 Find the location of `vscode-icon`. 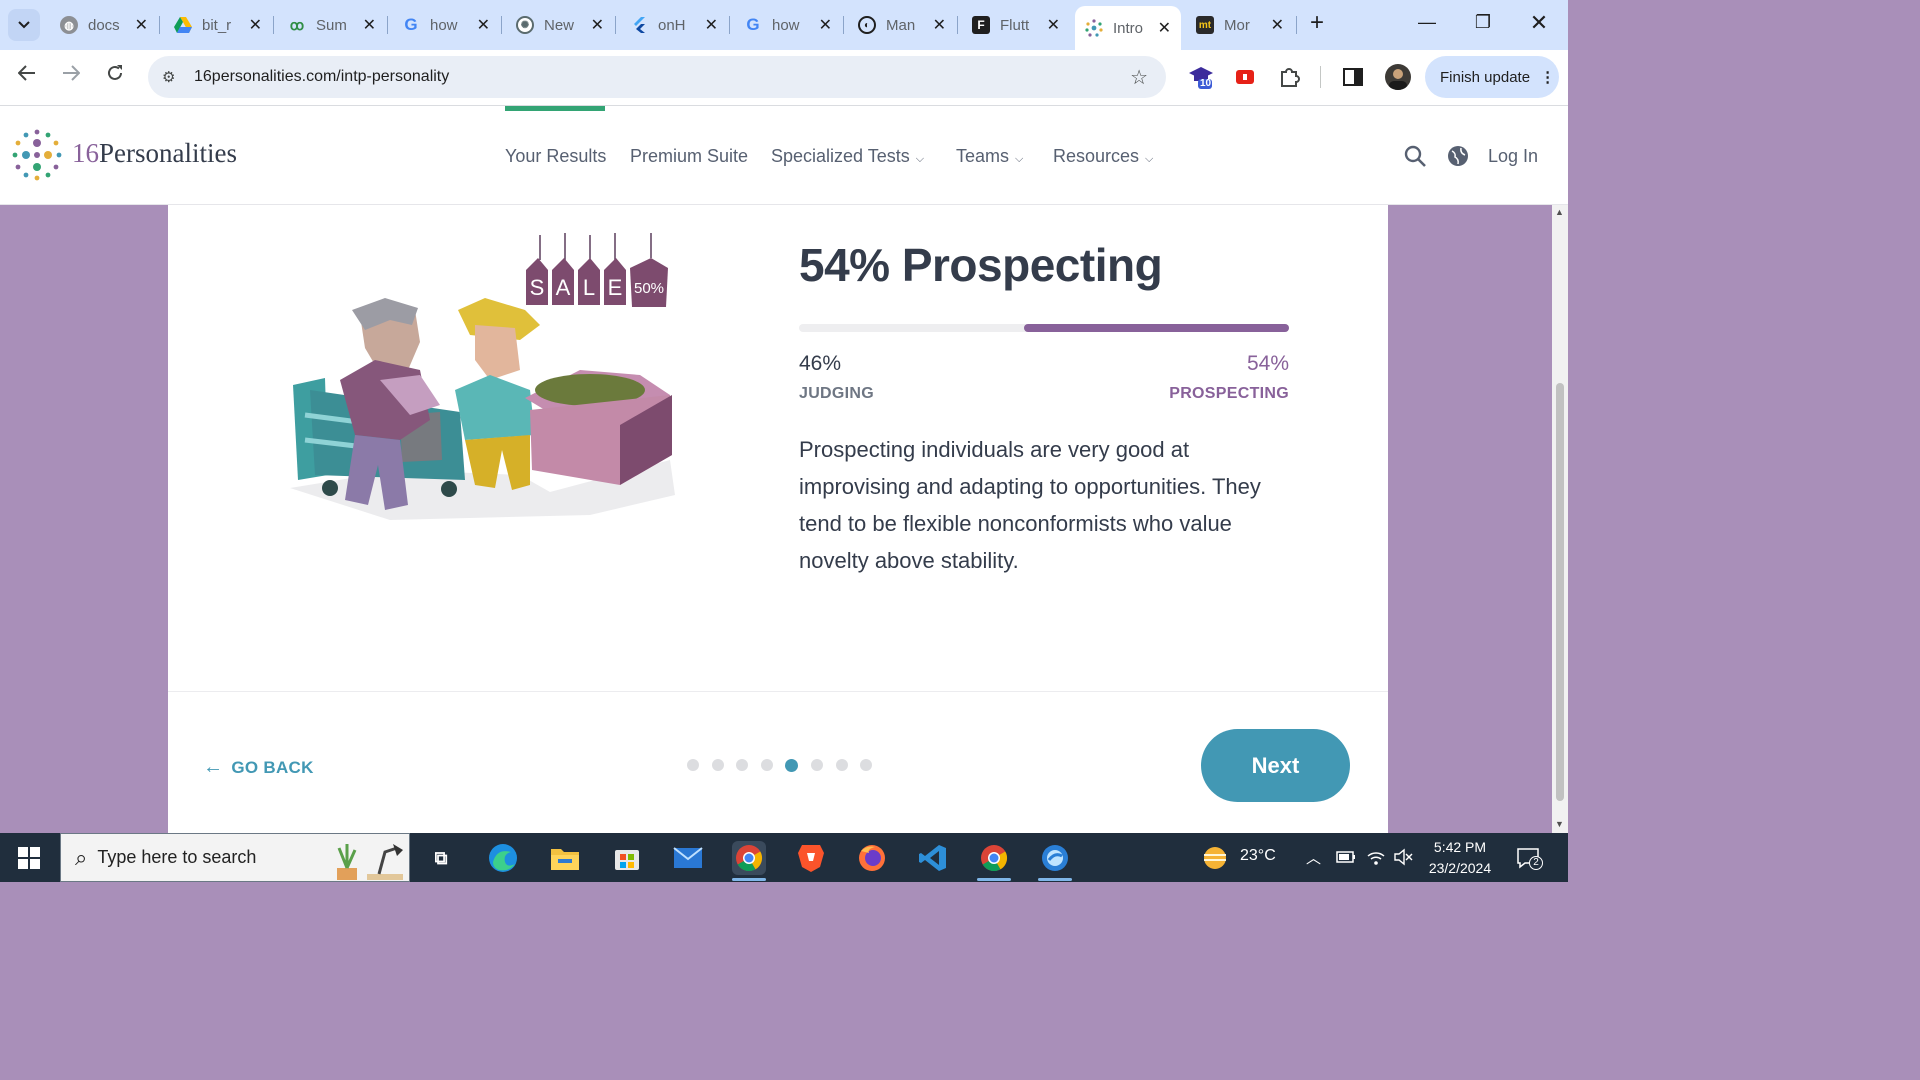

vscode-icon is located at coordinates (933, 858).